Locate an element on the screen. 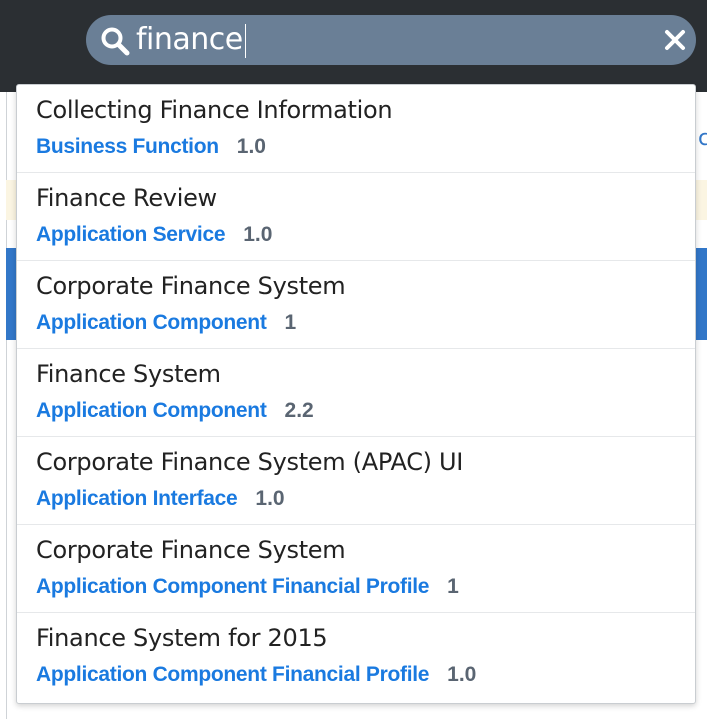 This screenshot has height=719, width=707. result-meta: Application Component 2.2 is located at coordinates (175, 412).